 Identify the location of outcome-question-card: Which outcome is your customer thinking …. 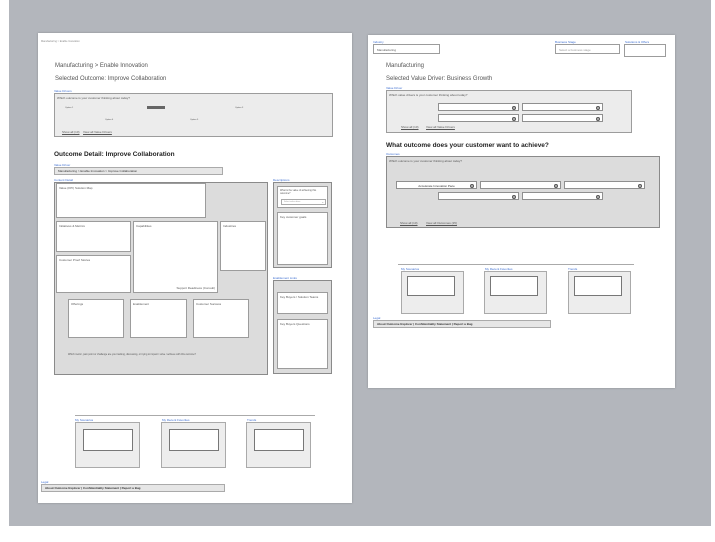
(193, 115).